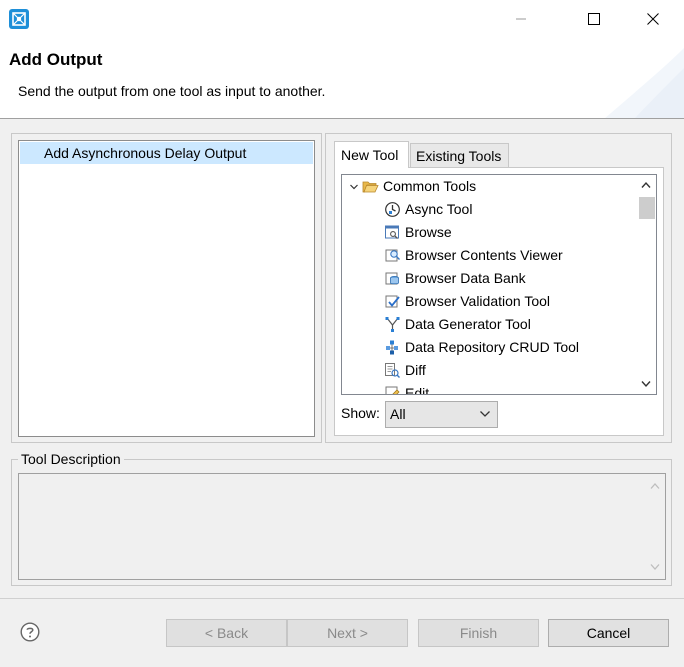 This screenshot has width=684, height=667. I want to click on tree-item: Browser Data Bank, so click(455, 278).